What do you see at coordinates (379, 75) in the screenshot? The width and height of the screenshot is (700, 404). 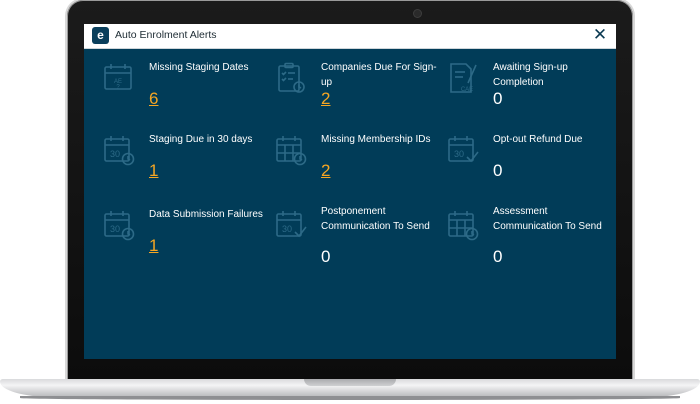 I see `alert-label: Companies Due For Sign-up` at bounding box center [379, 75].